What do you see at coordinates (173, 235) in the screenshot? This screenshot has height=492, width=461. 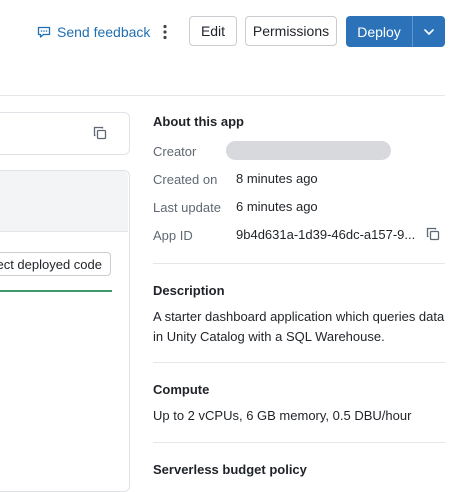 I see `app-id-label: App ID` at bounding box center [173, 235].